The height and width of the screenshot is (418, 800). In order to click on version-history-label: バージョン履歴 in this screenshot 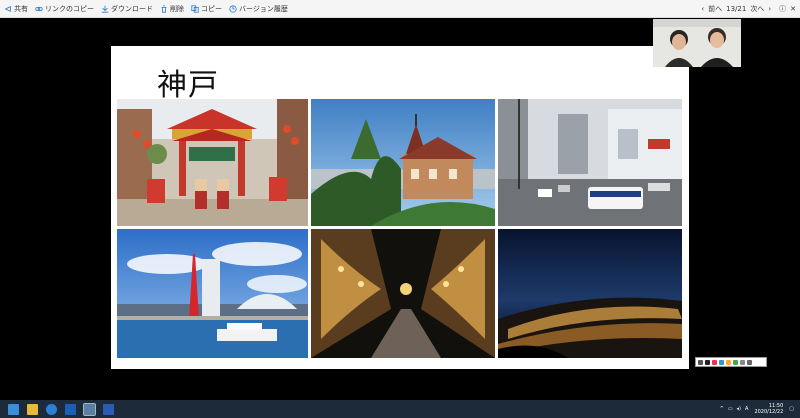, I will do `click(263, 8)`.